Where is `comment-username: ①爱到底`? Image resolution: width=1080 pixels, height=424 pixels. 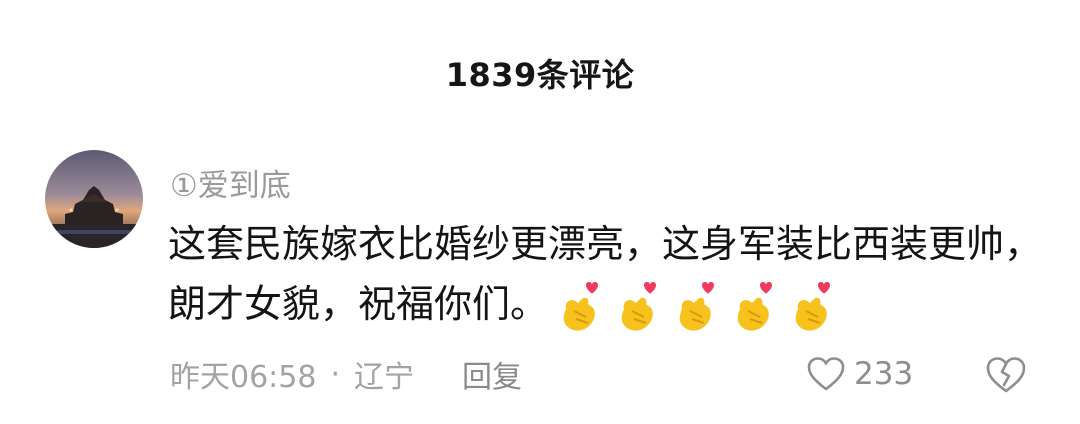
comment-username: ①爱到底 is located at coordinates (230, 182).